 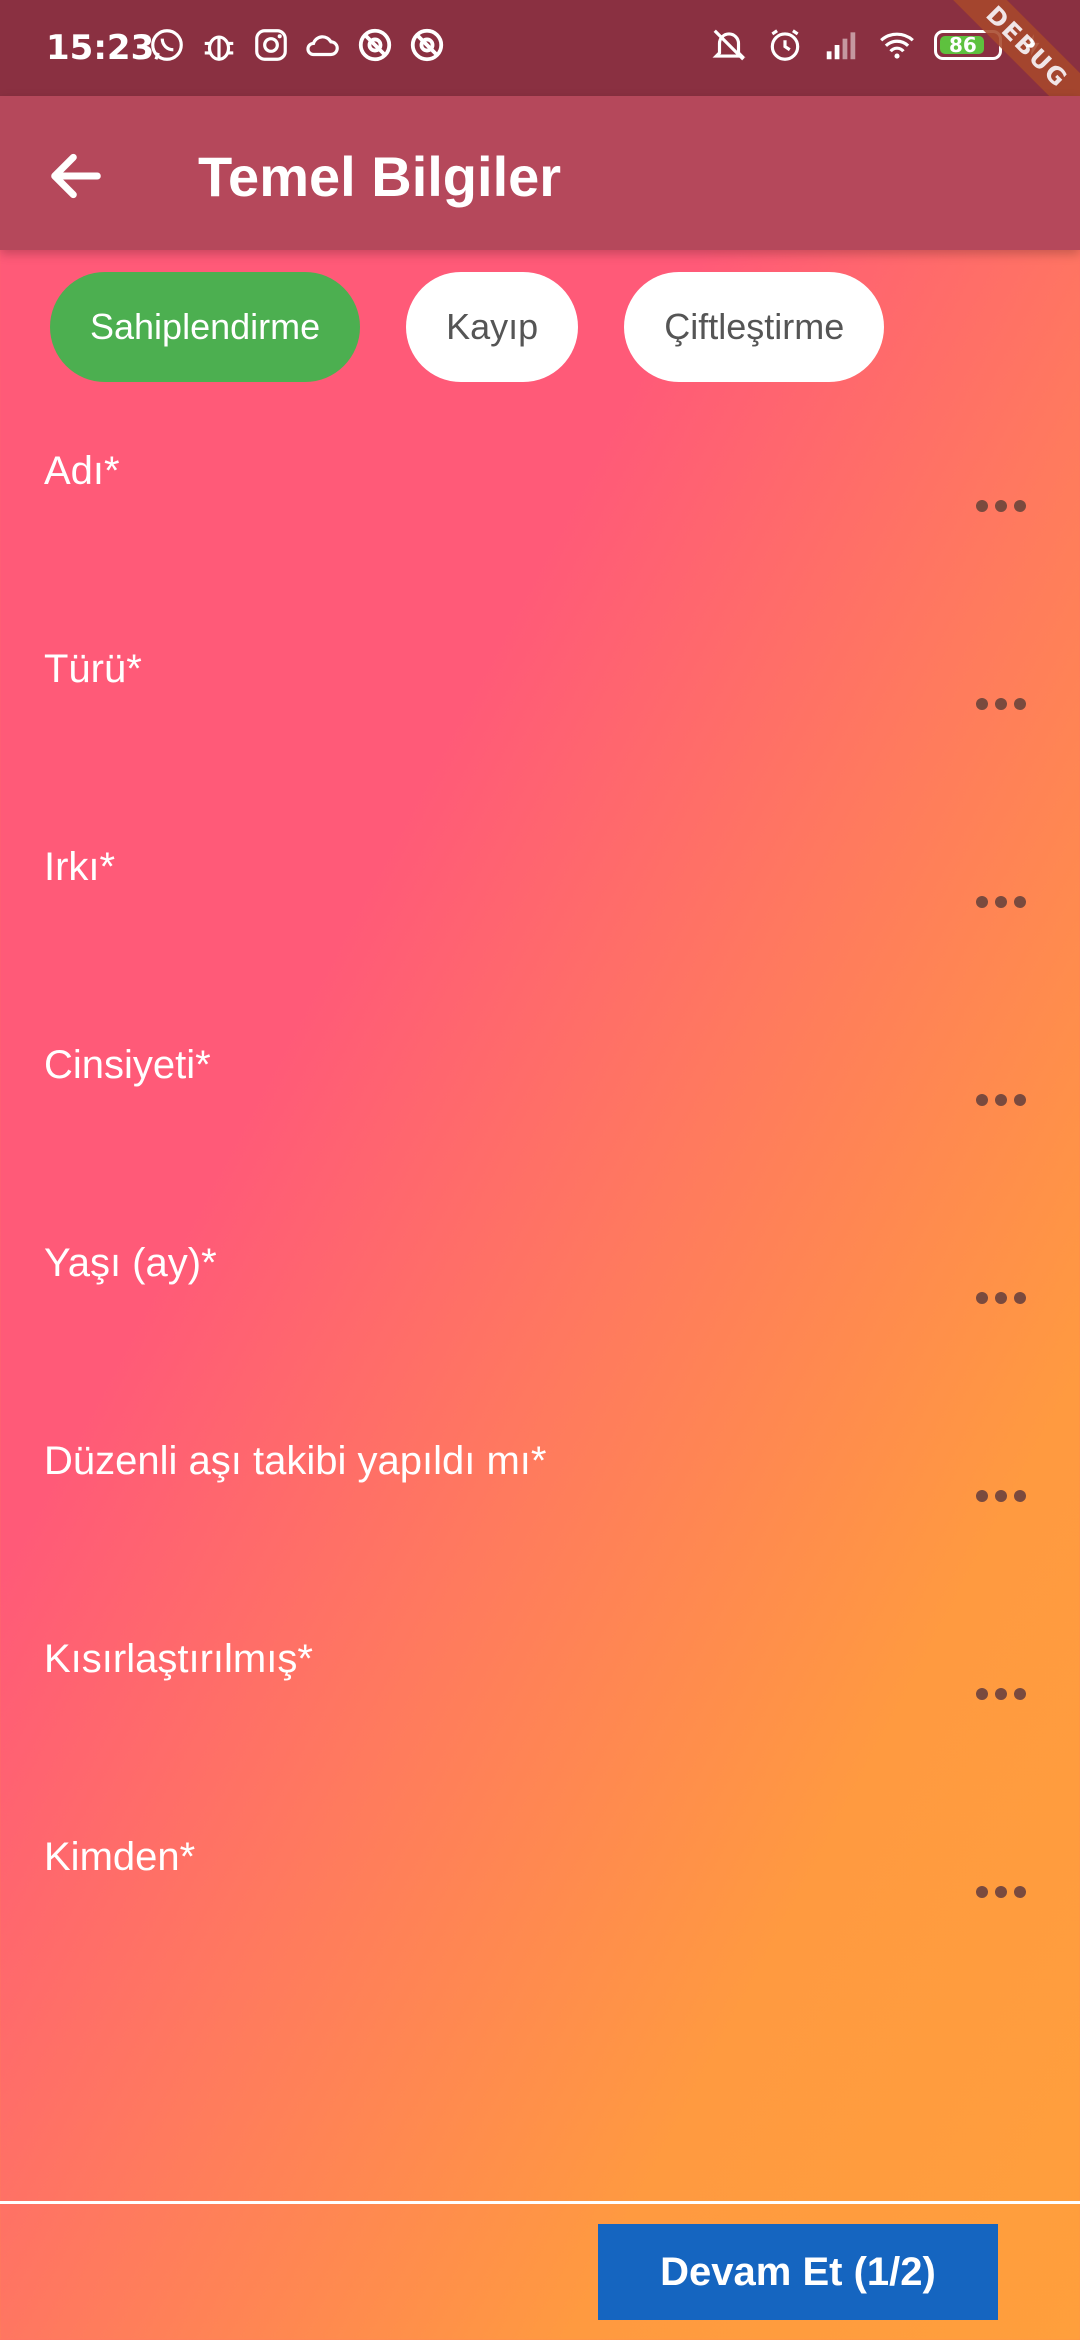 I want to click on mute-icon, so click(x=729, y=45).